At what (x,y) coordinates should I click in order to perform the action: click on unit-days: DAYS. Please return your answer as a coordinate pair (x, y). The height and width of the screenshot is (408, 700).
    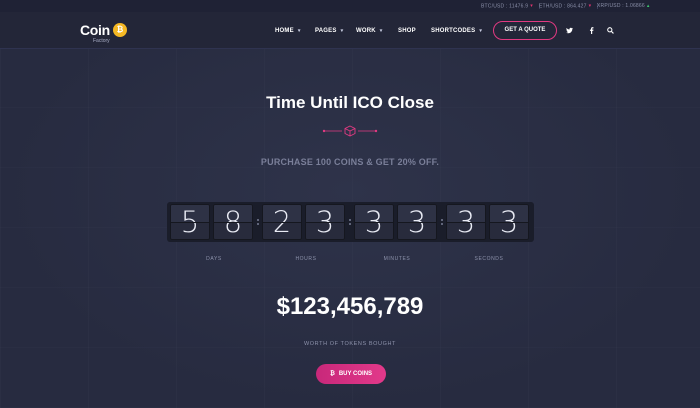
    Looking at the image, I should click on (214, 259).